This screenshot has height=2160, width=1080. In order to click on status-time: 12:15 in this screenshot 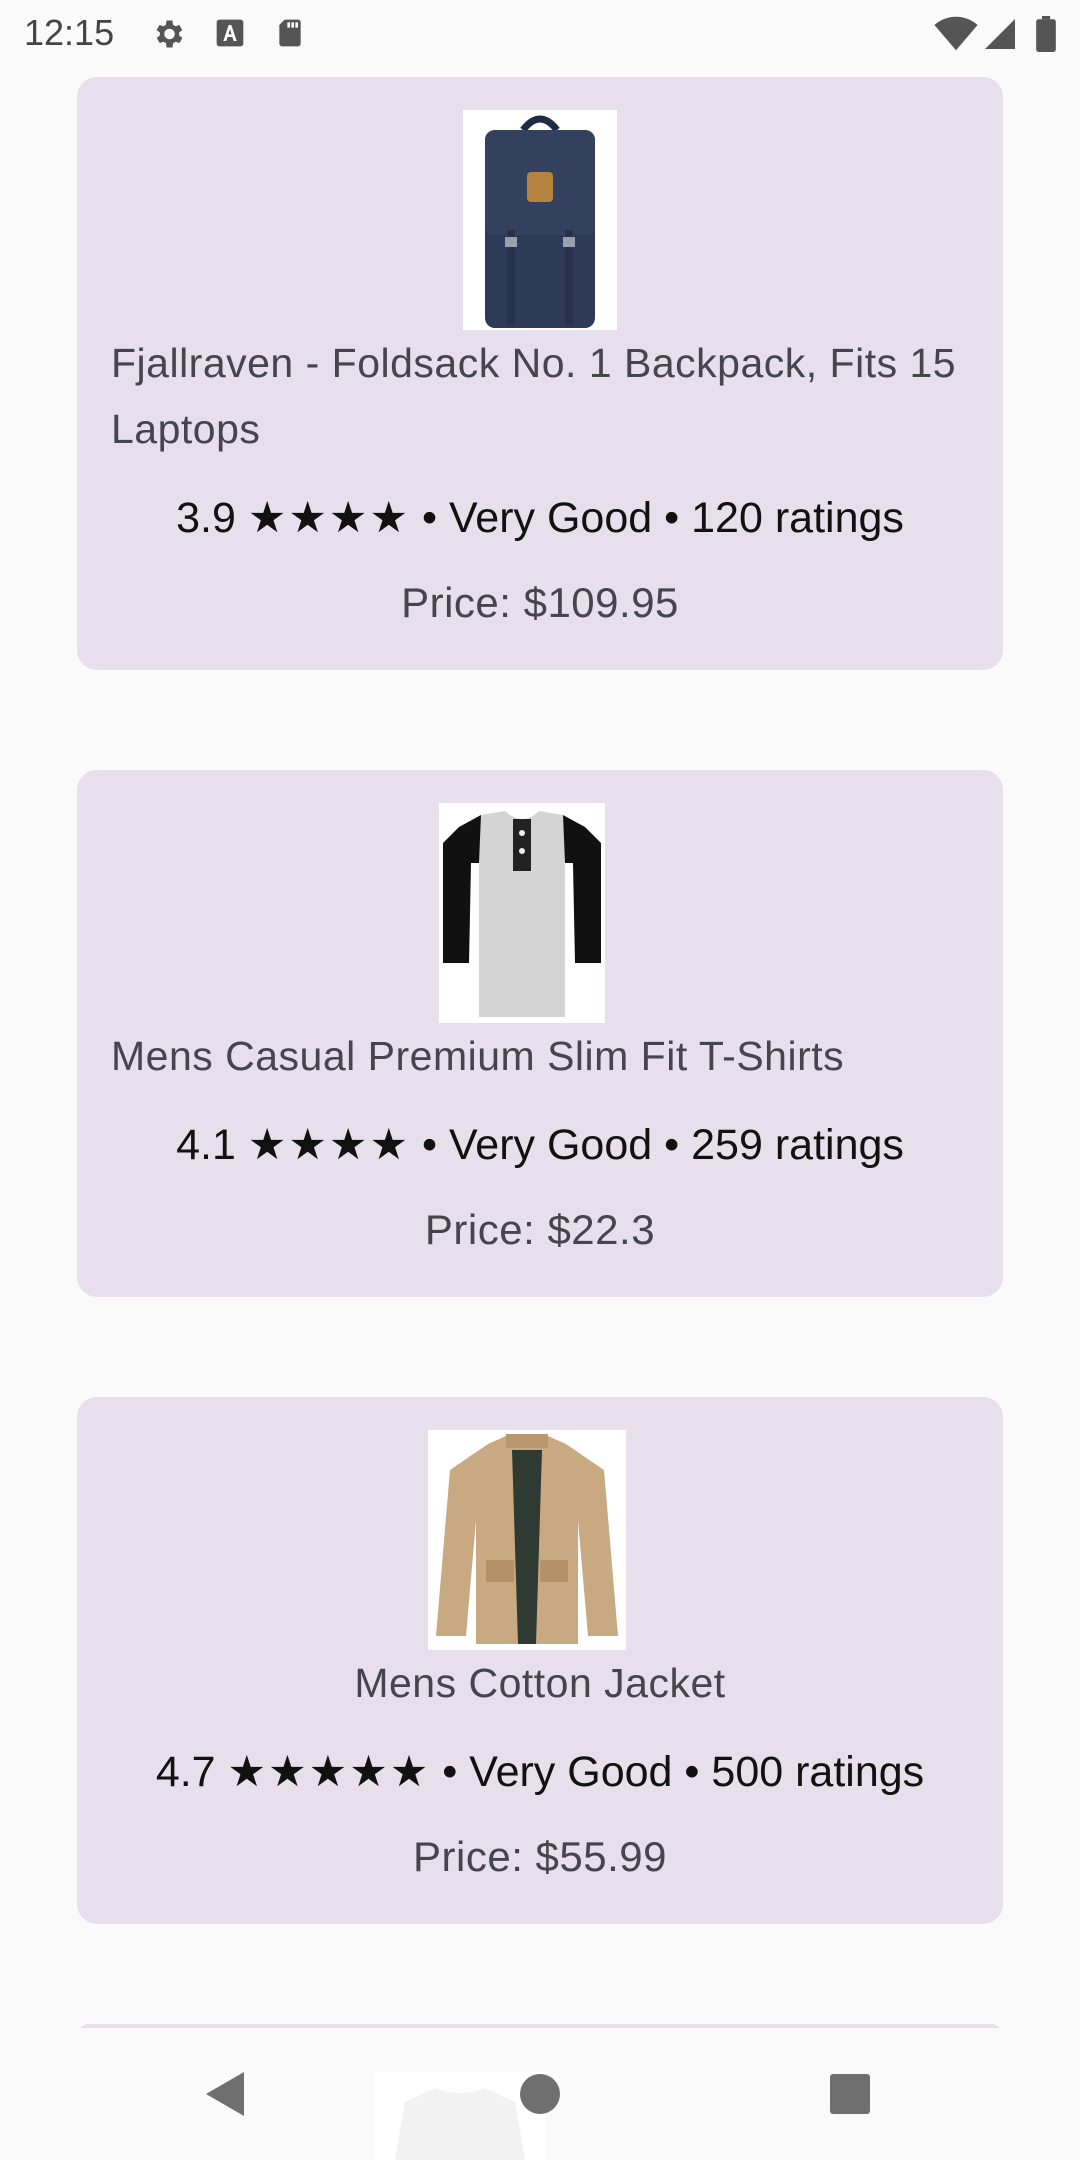, I will do `click(69, 32)`.